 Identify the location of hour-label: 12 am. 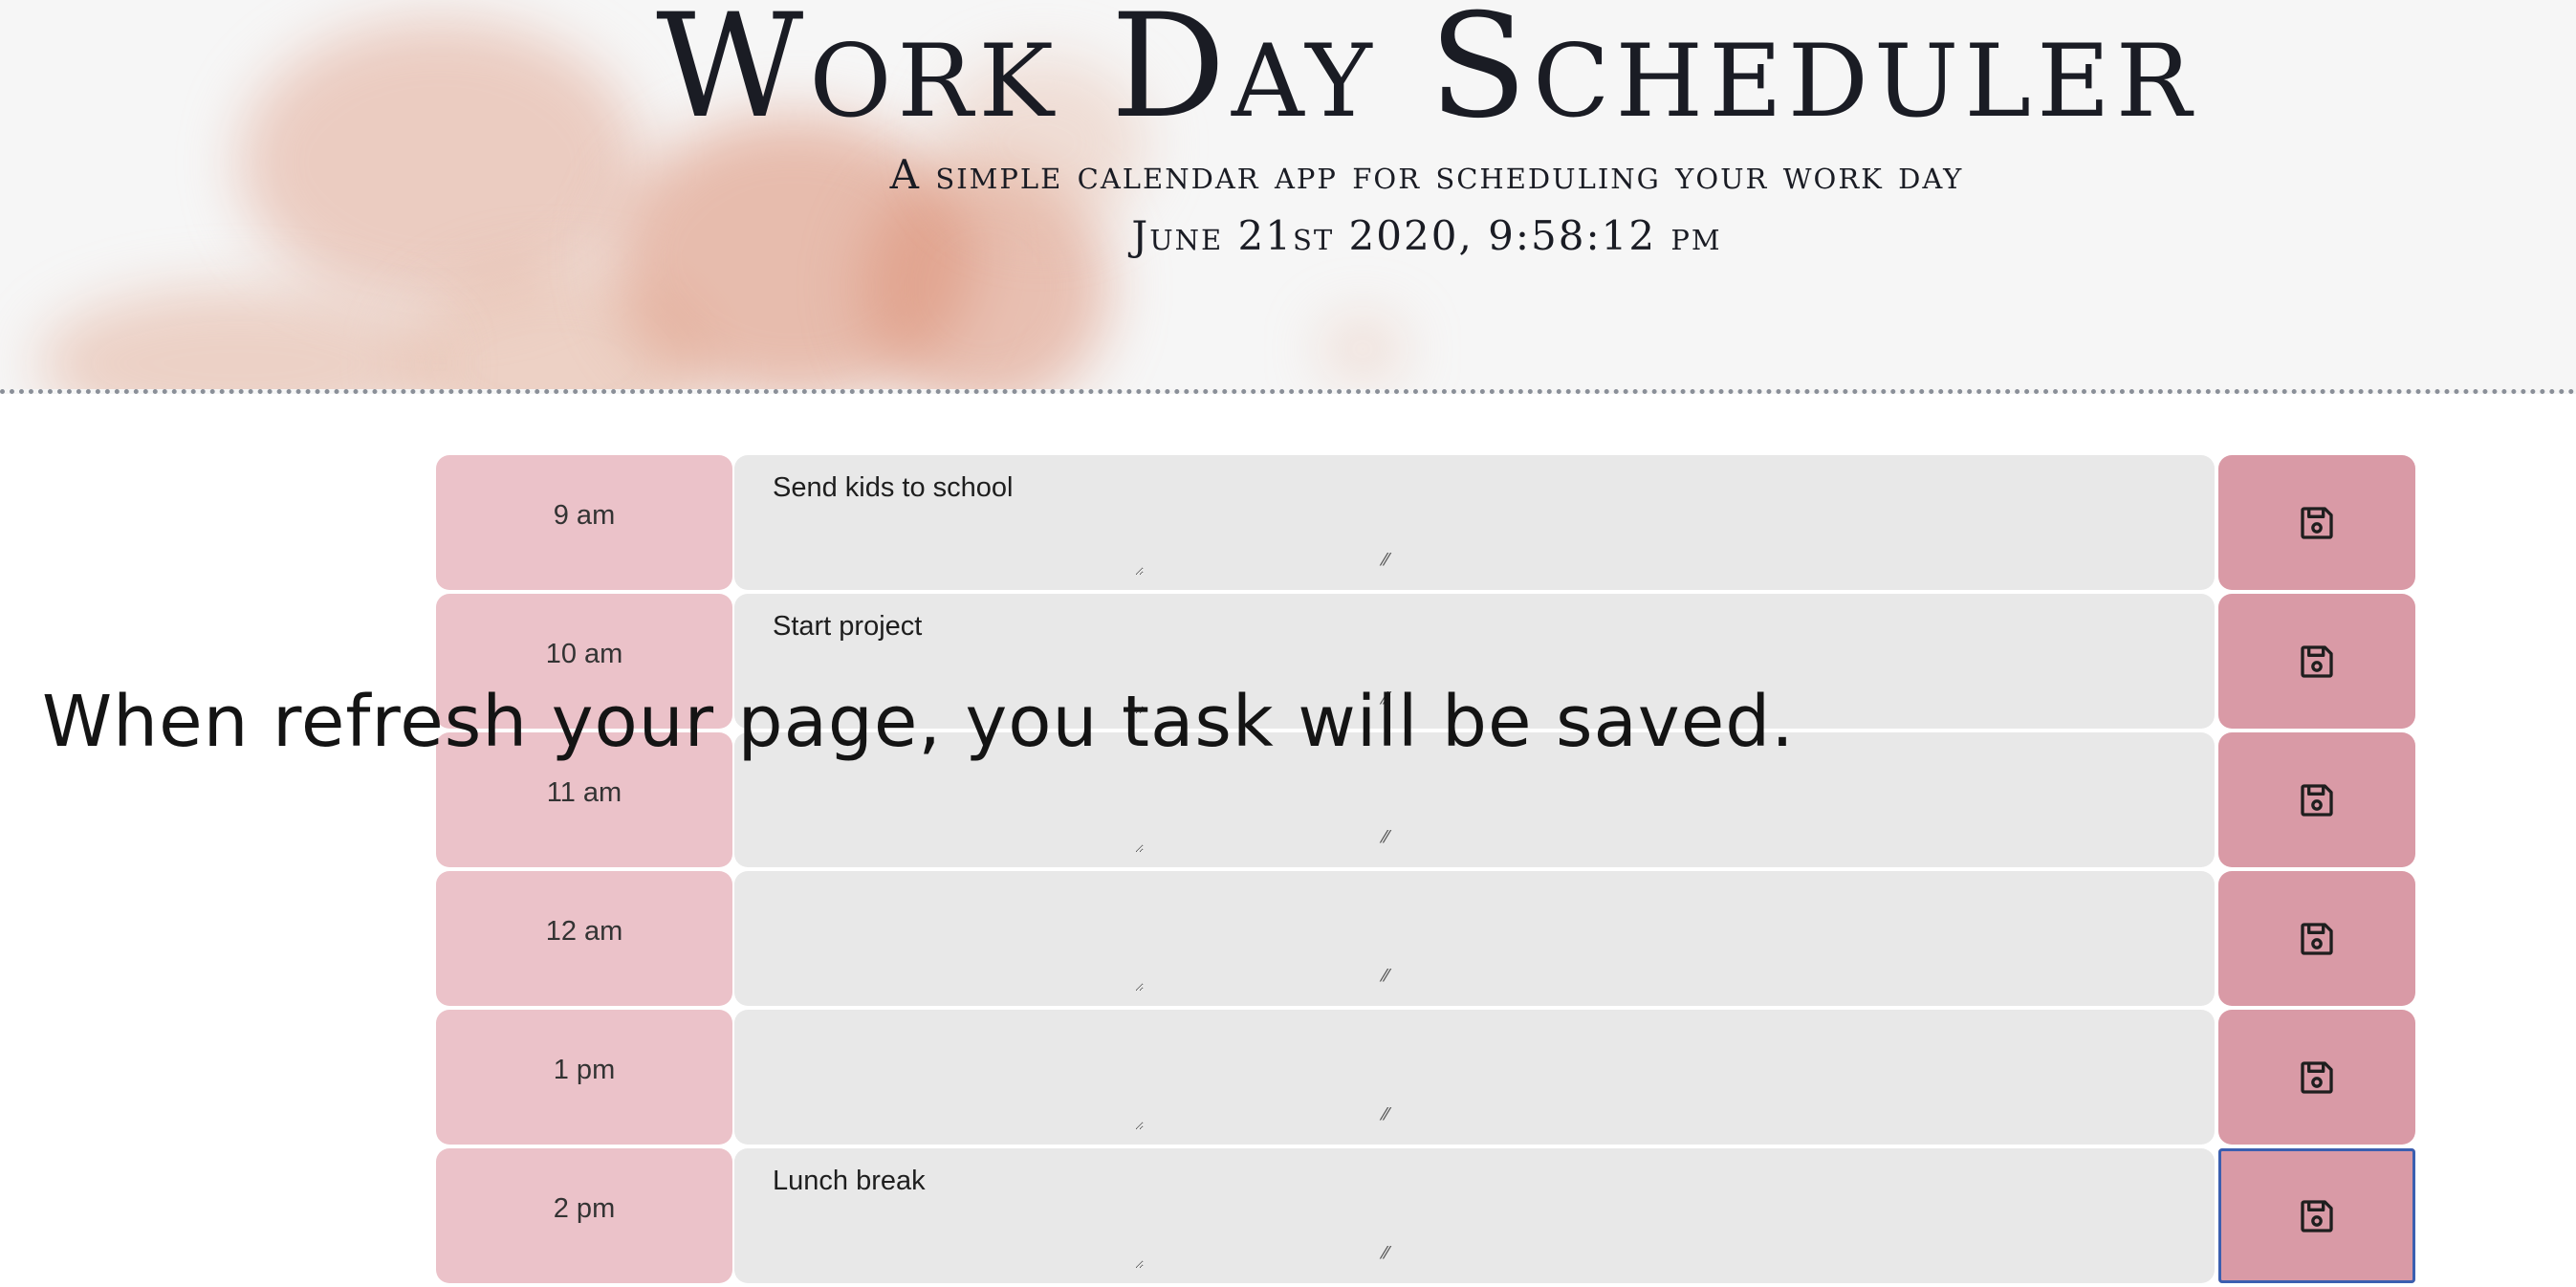
(584, 939).